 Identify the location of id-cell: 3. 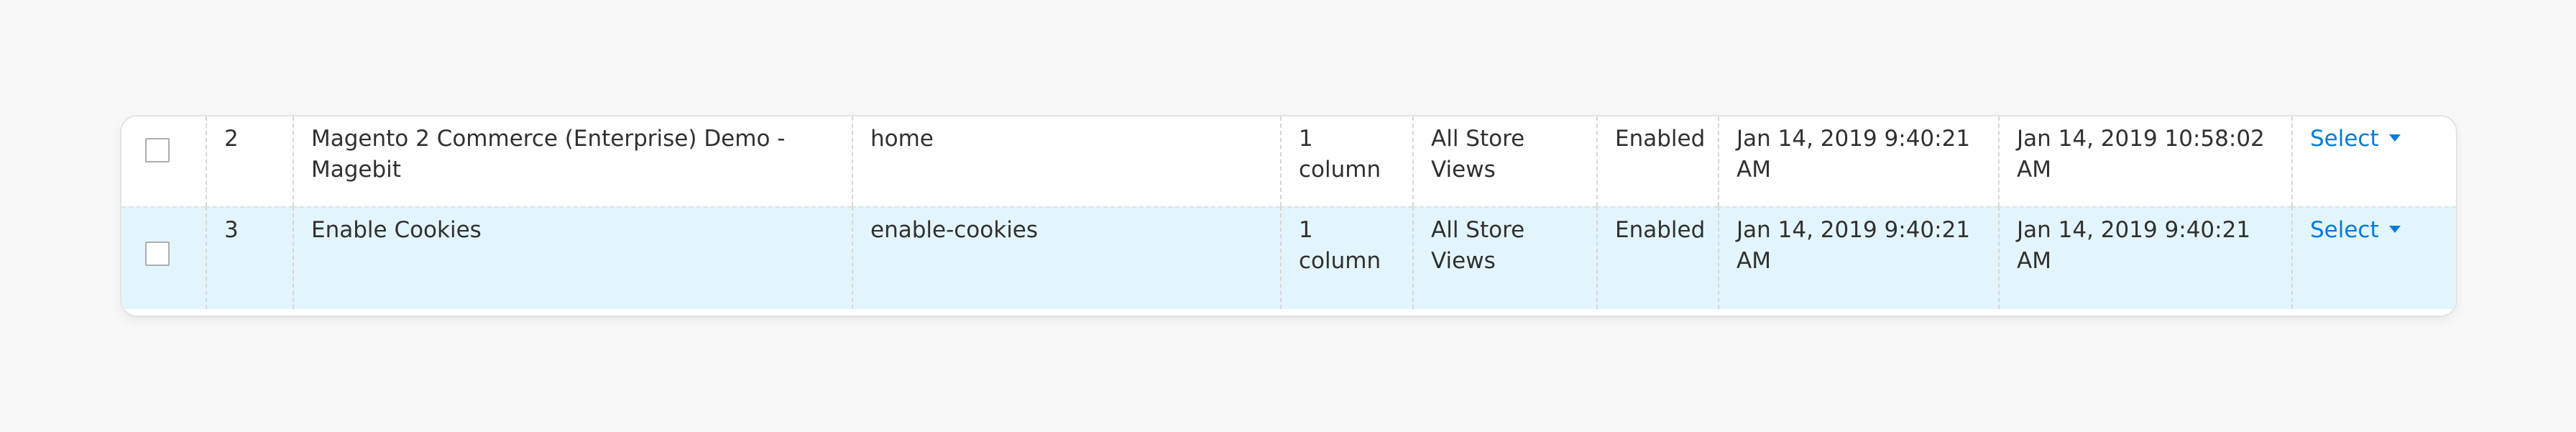
(249, 257).